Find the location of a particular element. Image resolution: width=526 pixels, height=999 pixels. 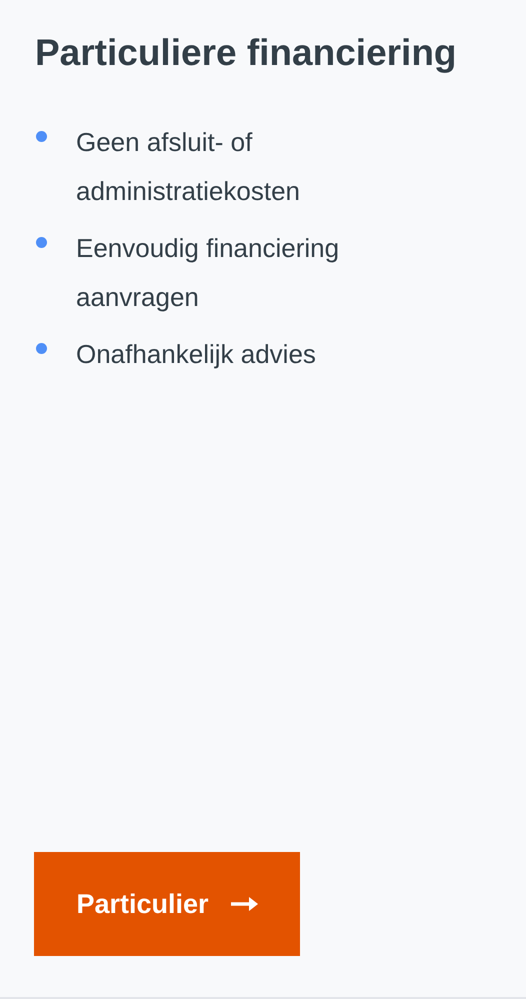

card-title: Particuliere financiering is located at coordinates (246, 53).